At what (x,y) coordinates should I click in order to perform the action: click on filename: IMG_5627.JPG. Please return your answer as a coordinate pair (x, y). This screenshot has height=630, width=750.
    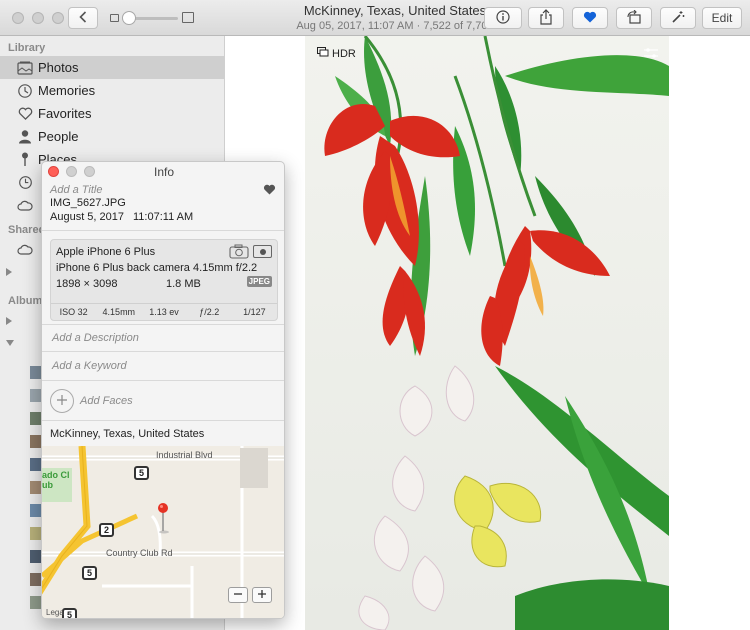
    Looking at the image, I should click on (88, 203).